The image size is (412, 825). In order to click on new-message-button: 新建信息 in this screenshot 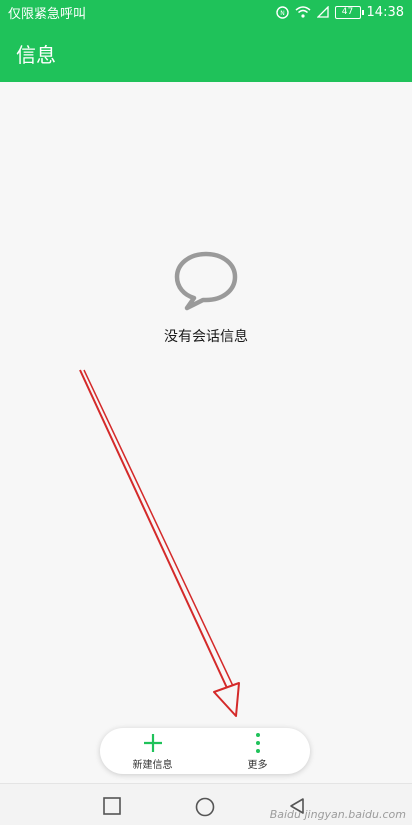, I will do `click(153, 751)`.